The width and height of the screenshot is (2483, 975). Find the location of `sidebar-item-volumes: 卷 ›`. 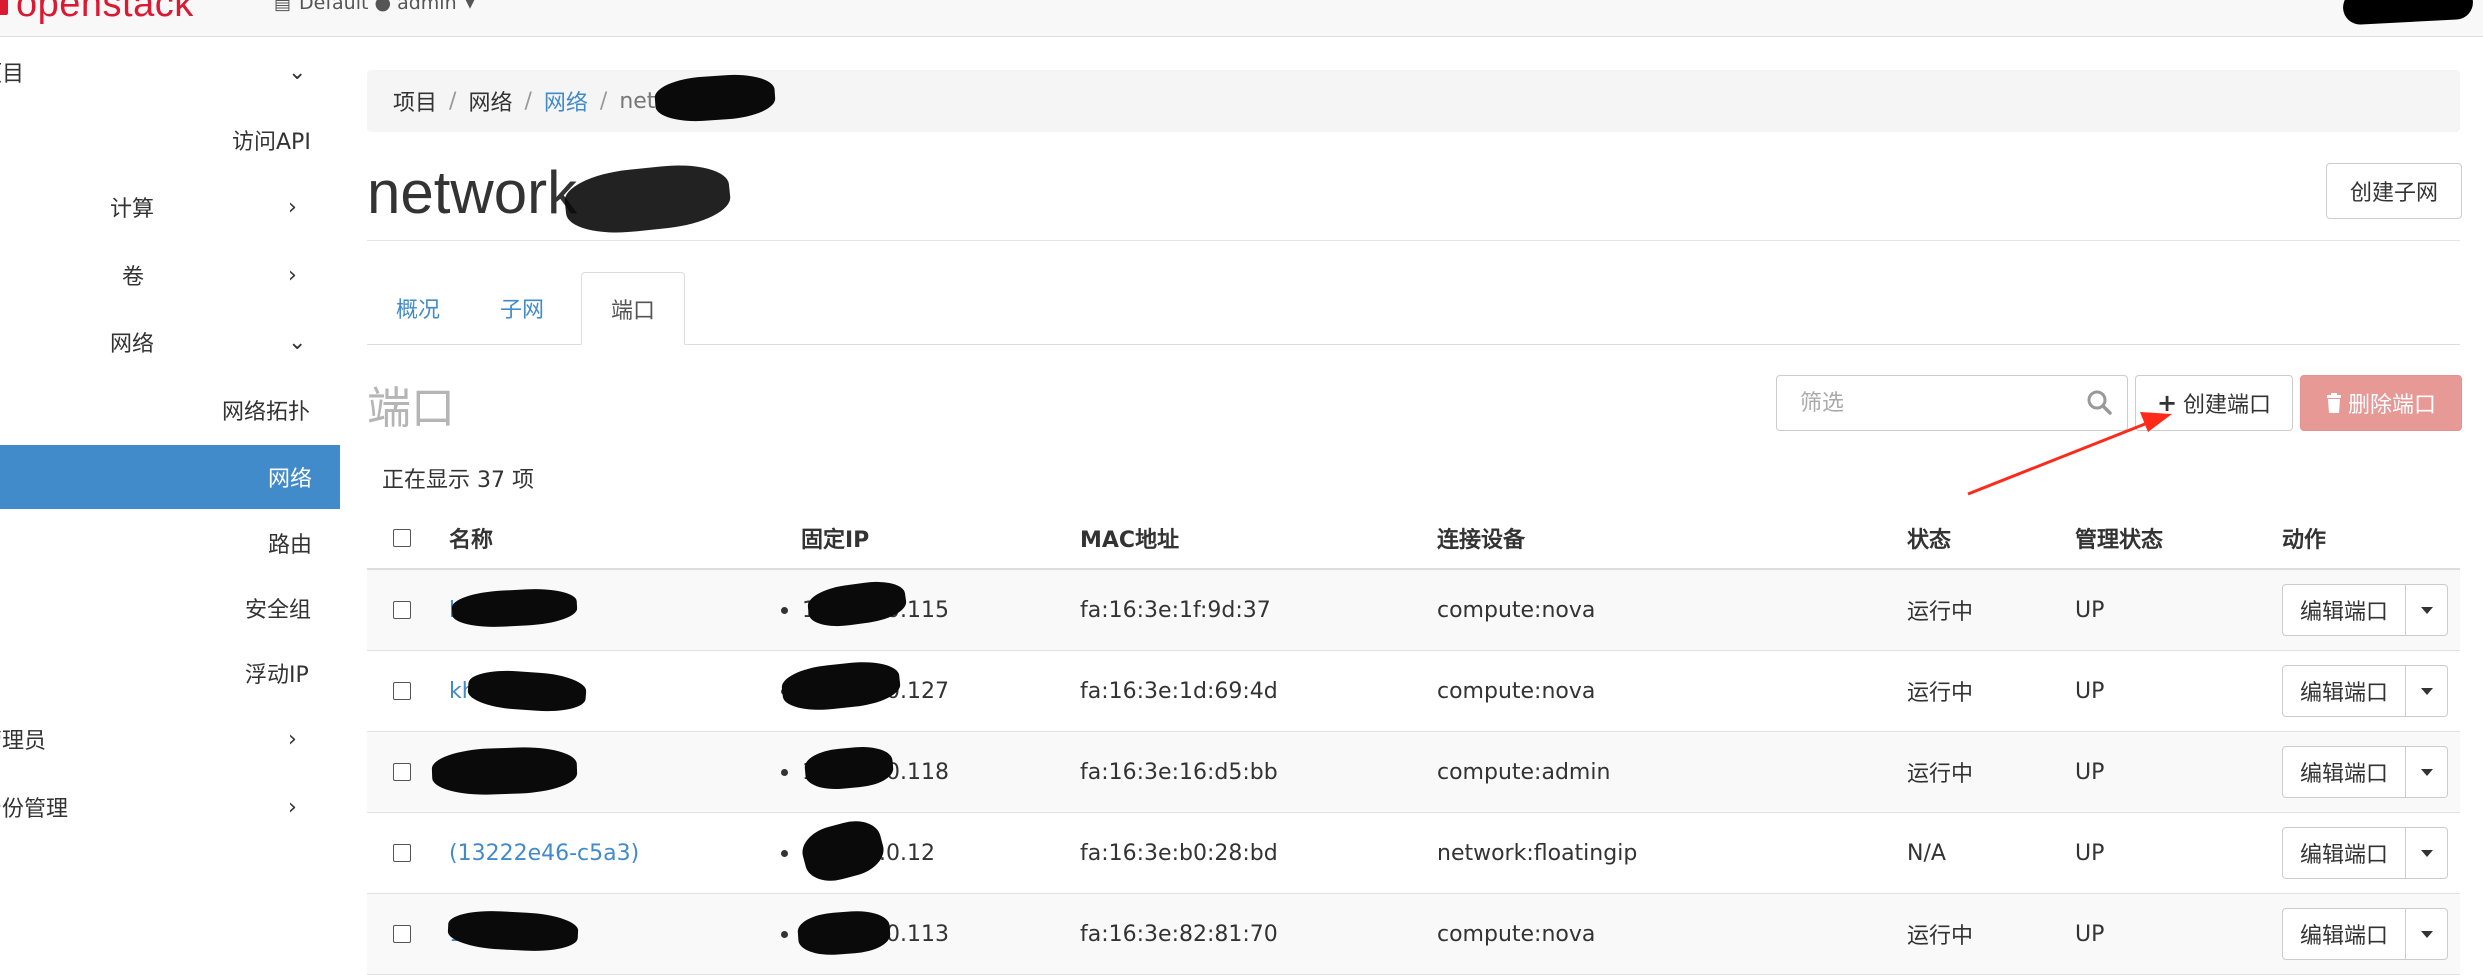

sidebar-item-volumes: 卷 › is located at coordinates (170, 275).